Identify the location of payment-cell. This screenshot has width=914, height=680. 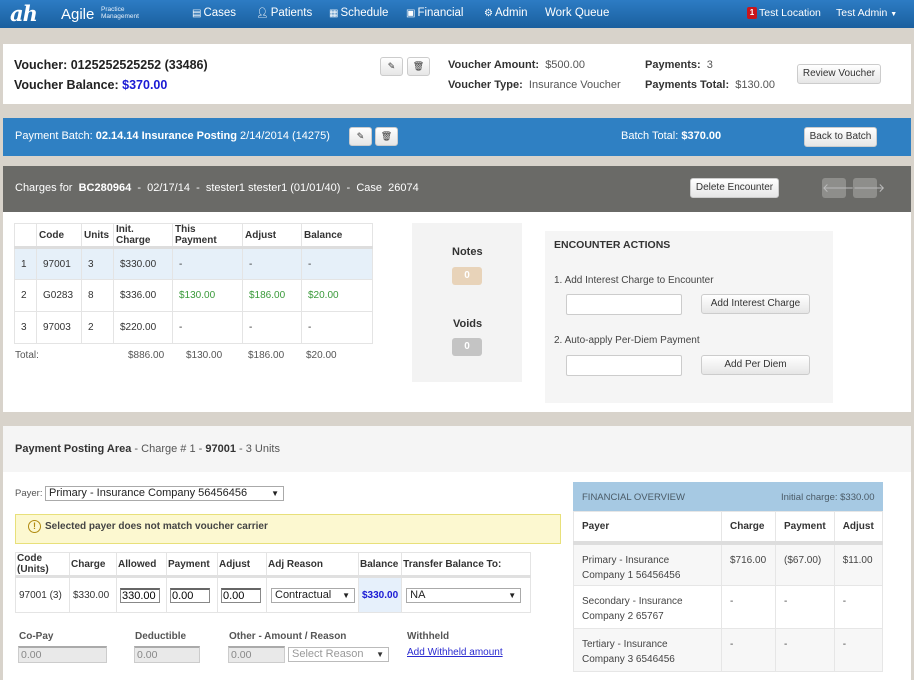
(192, 594).